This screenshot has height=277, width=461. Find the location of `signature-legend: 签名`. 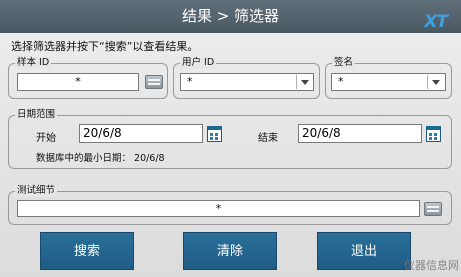

signature-legend: 签名 is located at coordinates (344, 63).